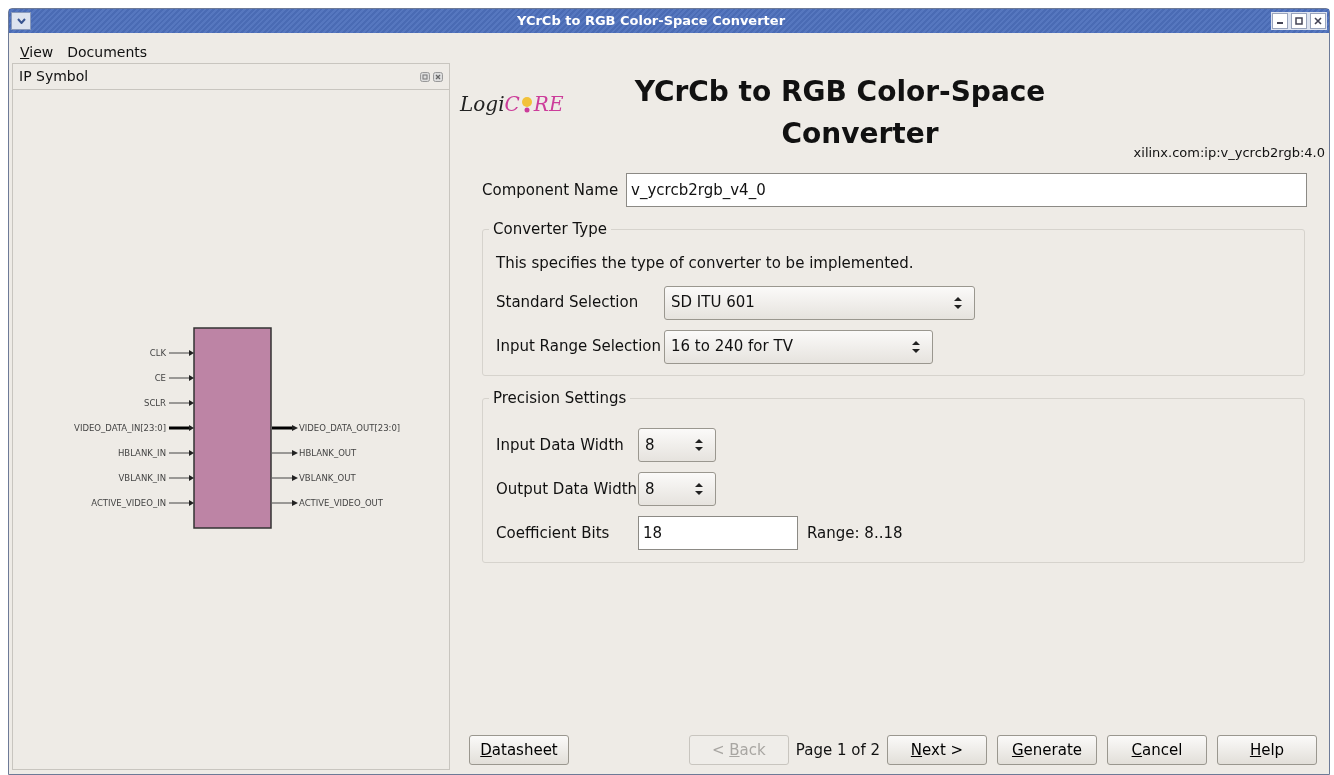  What do you see at coordinates (840, 92) in the screenshot?
I see `page-heading: YCrCb to RGB Color-Space` at bounding box center [840, 92].